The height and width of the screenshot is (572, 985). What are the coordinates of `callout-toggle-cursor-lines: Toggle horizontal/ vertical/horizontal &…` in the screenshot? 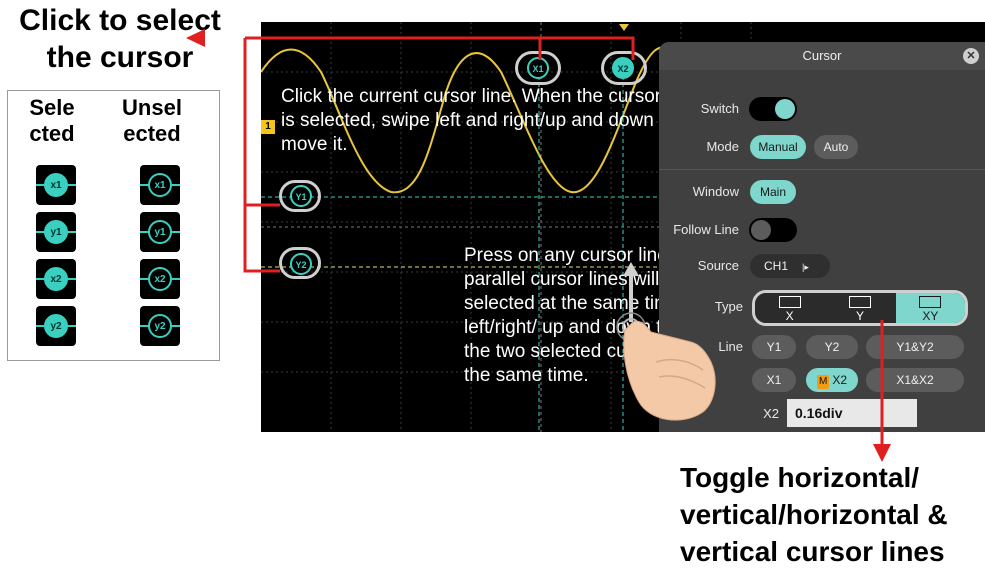 It's located at (814, 514).